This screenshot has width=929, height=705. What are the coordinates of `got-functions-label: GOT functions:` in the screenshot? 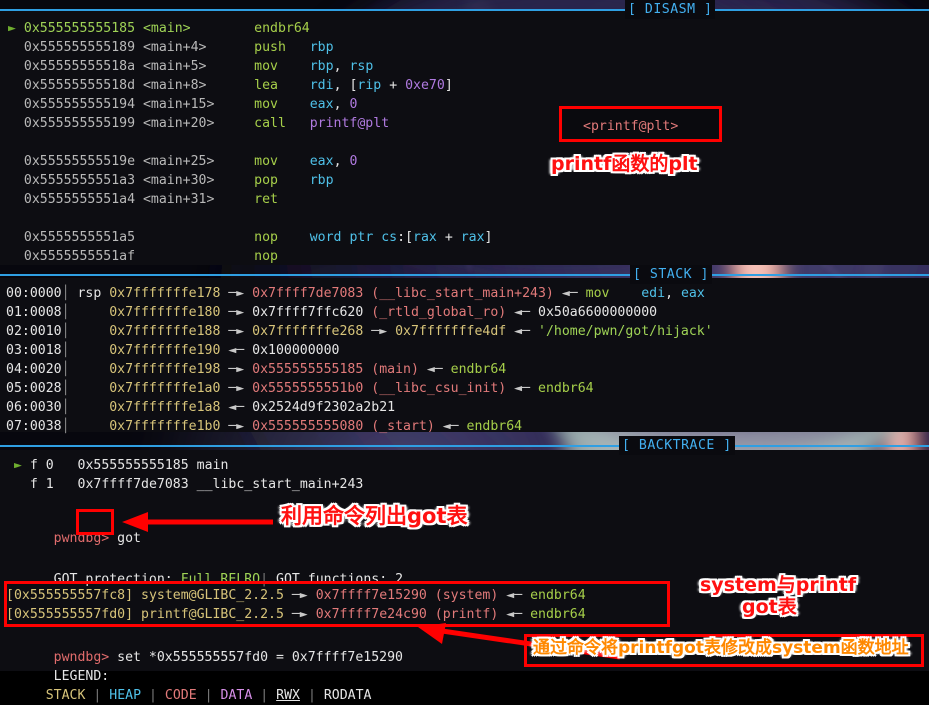 It's located at (332, 579).